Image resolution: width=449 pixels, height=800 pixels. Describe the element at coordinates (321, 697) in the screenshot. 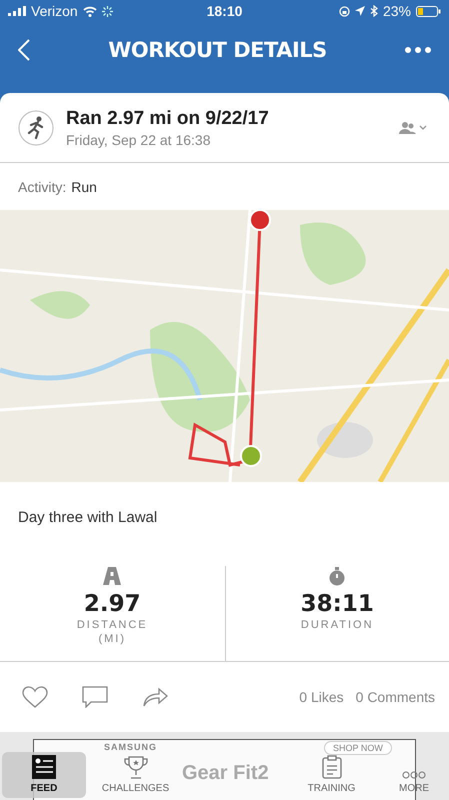

I see `likes-link: 0 Likes` at that location.